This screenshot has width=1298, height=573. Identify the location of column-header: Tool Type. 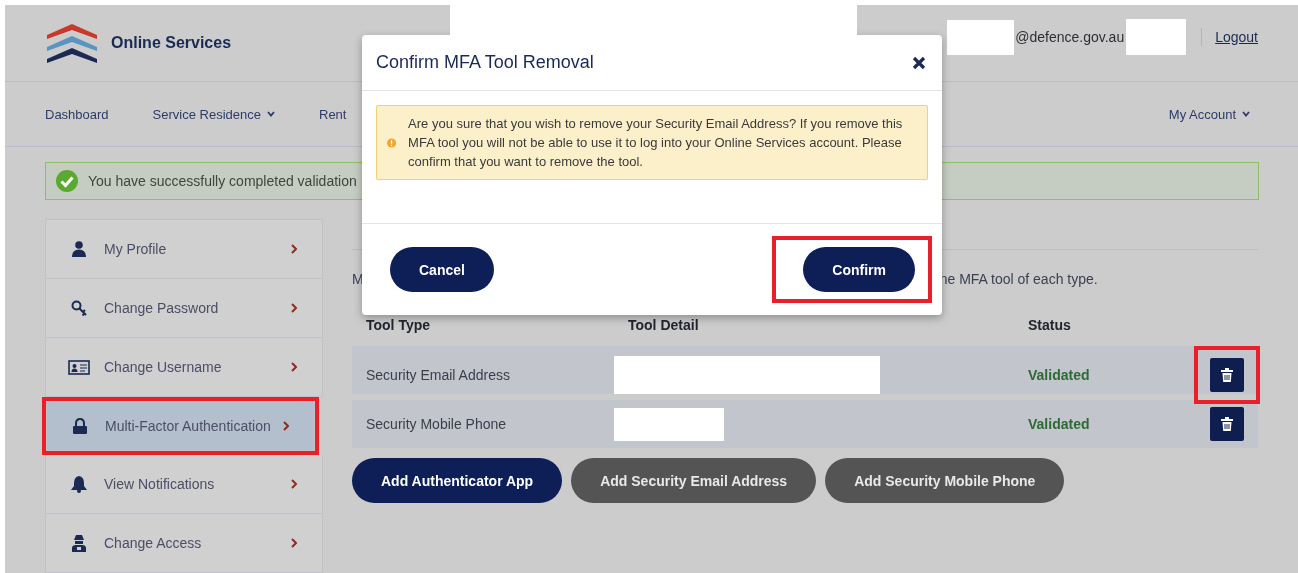
(399, 325).